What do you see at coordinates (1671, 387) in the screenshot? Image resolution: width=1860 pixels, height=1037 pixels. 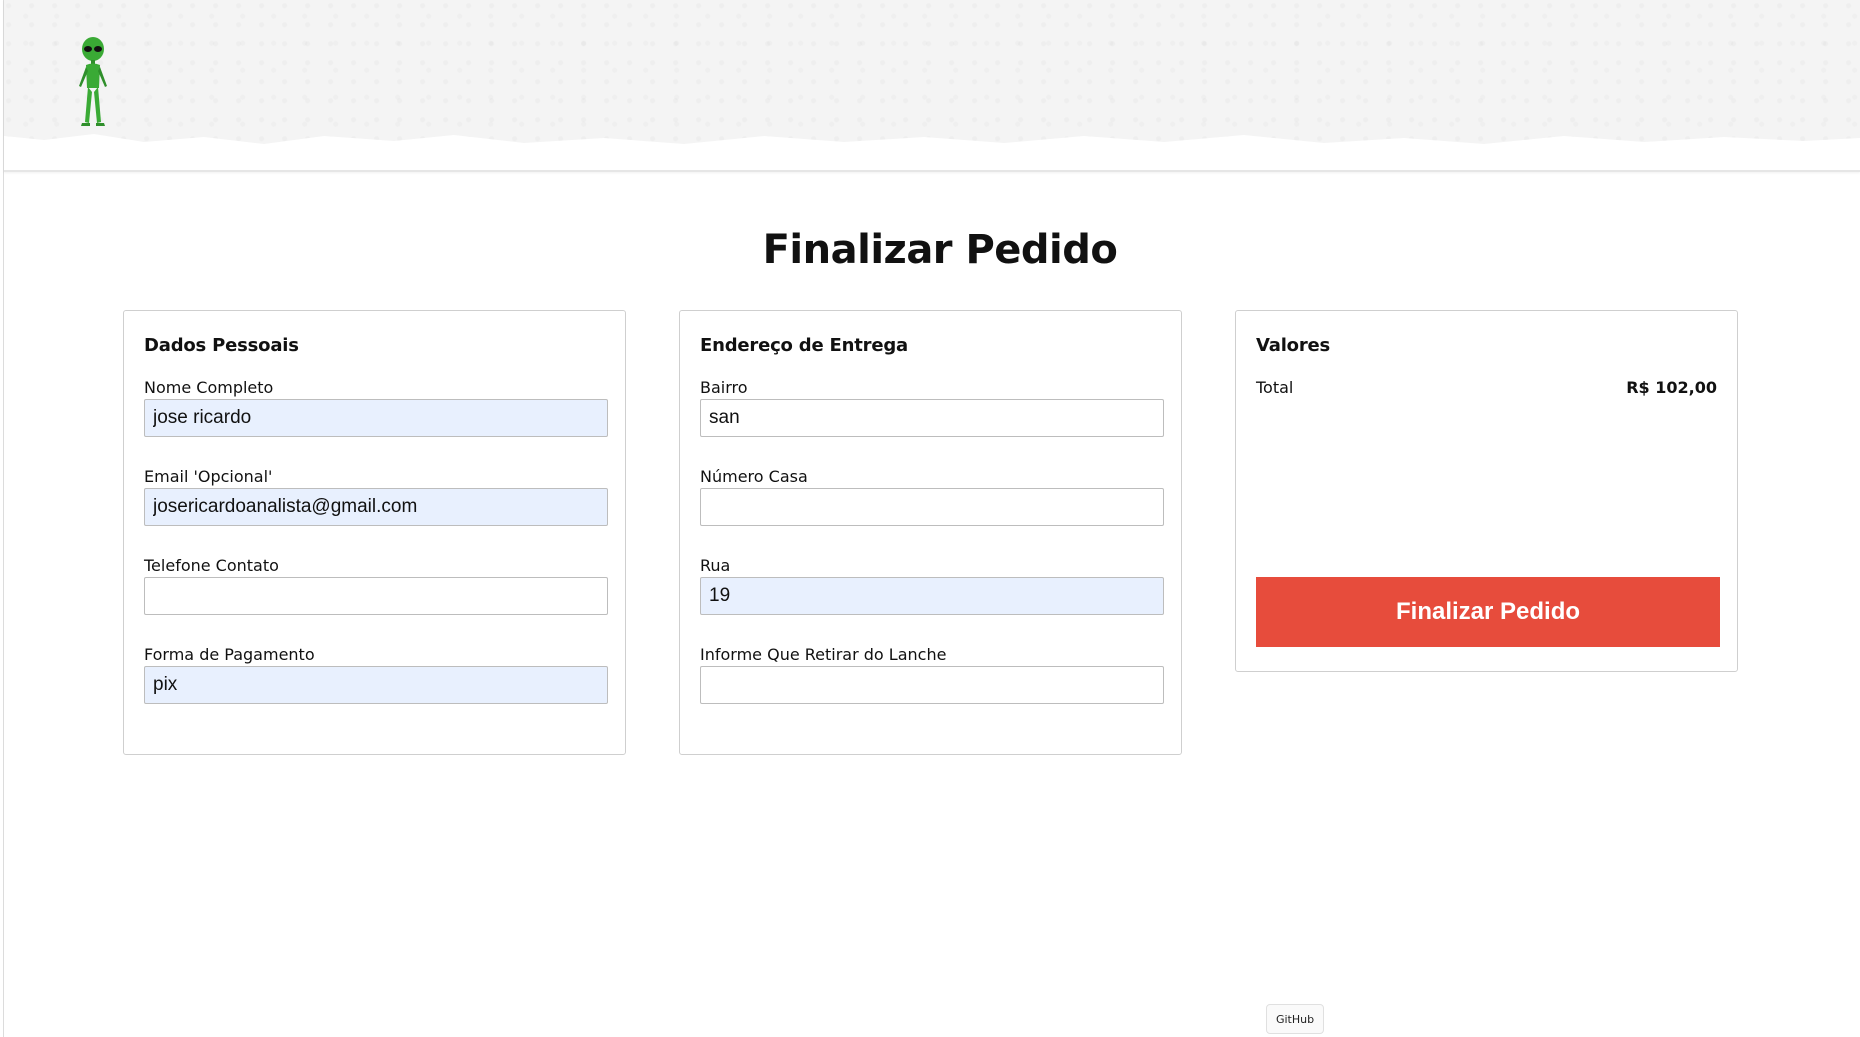 I see `total-value: R$ 102,00` at bounding box center [1671, 387].